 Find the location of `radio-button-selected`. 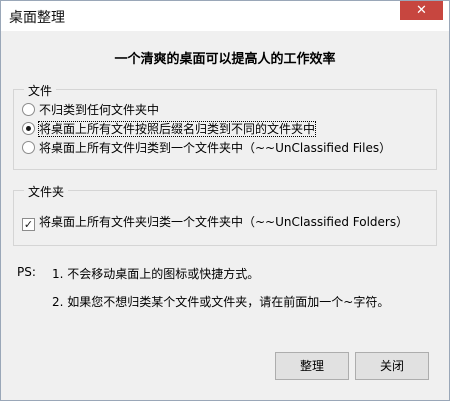

radio-button-selected is located at coordinates (28, 128).